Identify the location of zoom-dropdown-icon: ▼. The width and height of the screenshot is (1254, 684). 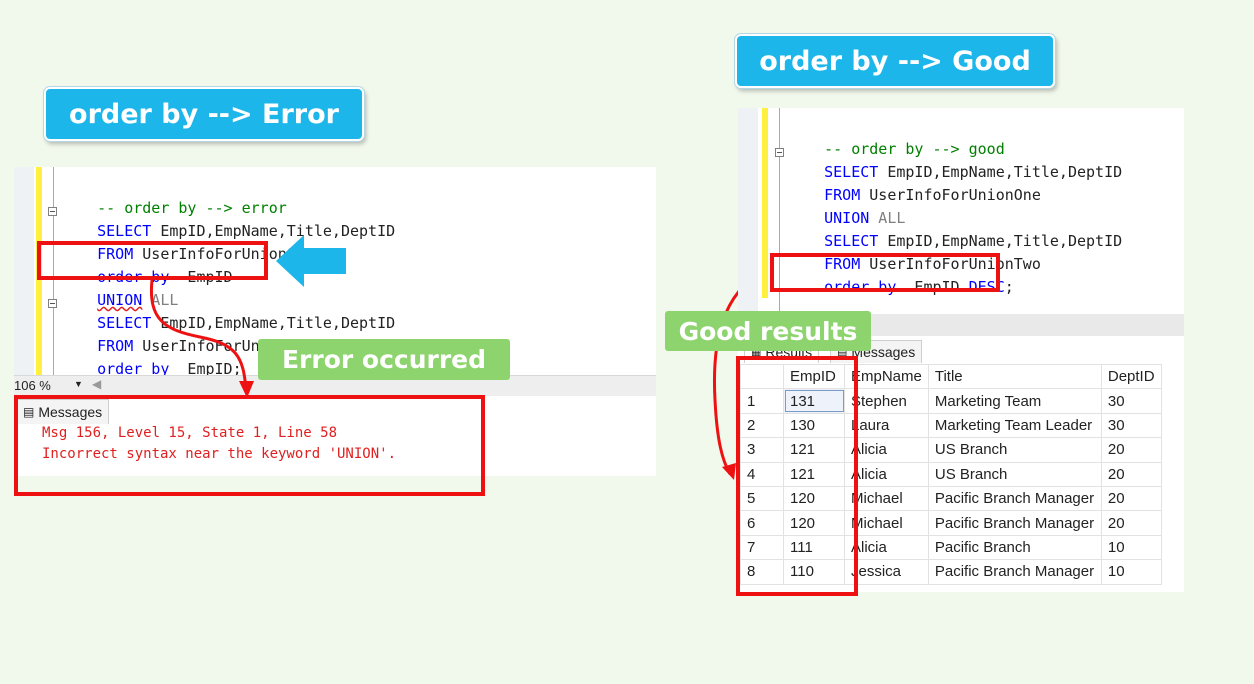
(78, 384).